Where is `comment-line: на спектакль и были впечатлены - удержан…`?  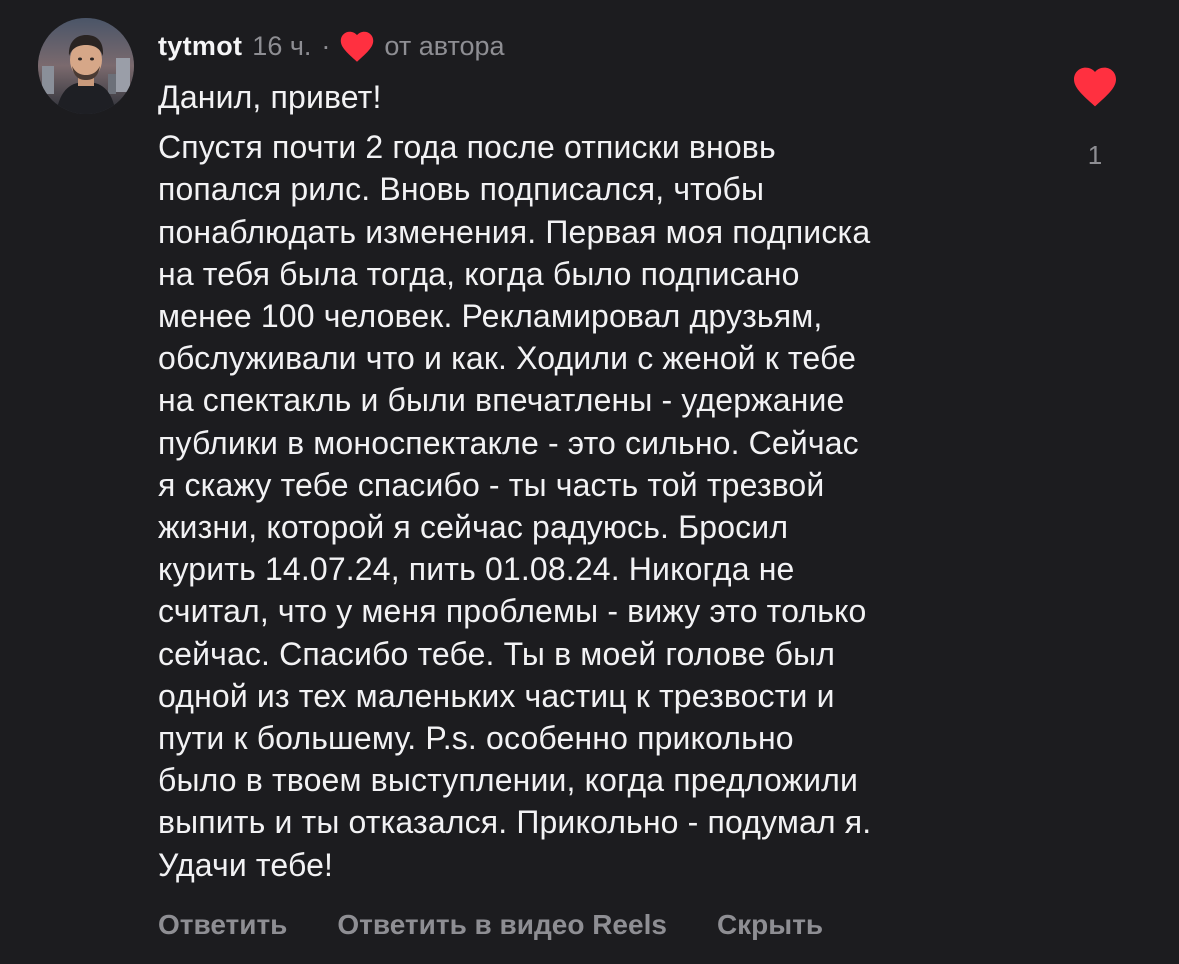
comment-line: на спектакль и были впечатлены - удержан… is located at coordinates (501, 400).